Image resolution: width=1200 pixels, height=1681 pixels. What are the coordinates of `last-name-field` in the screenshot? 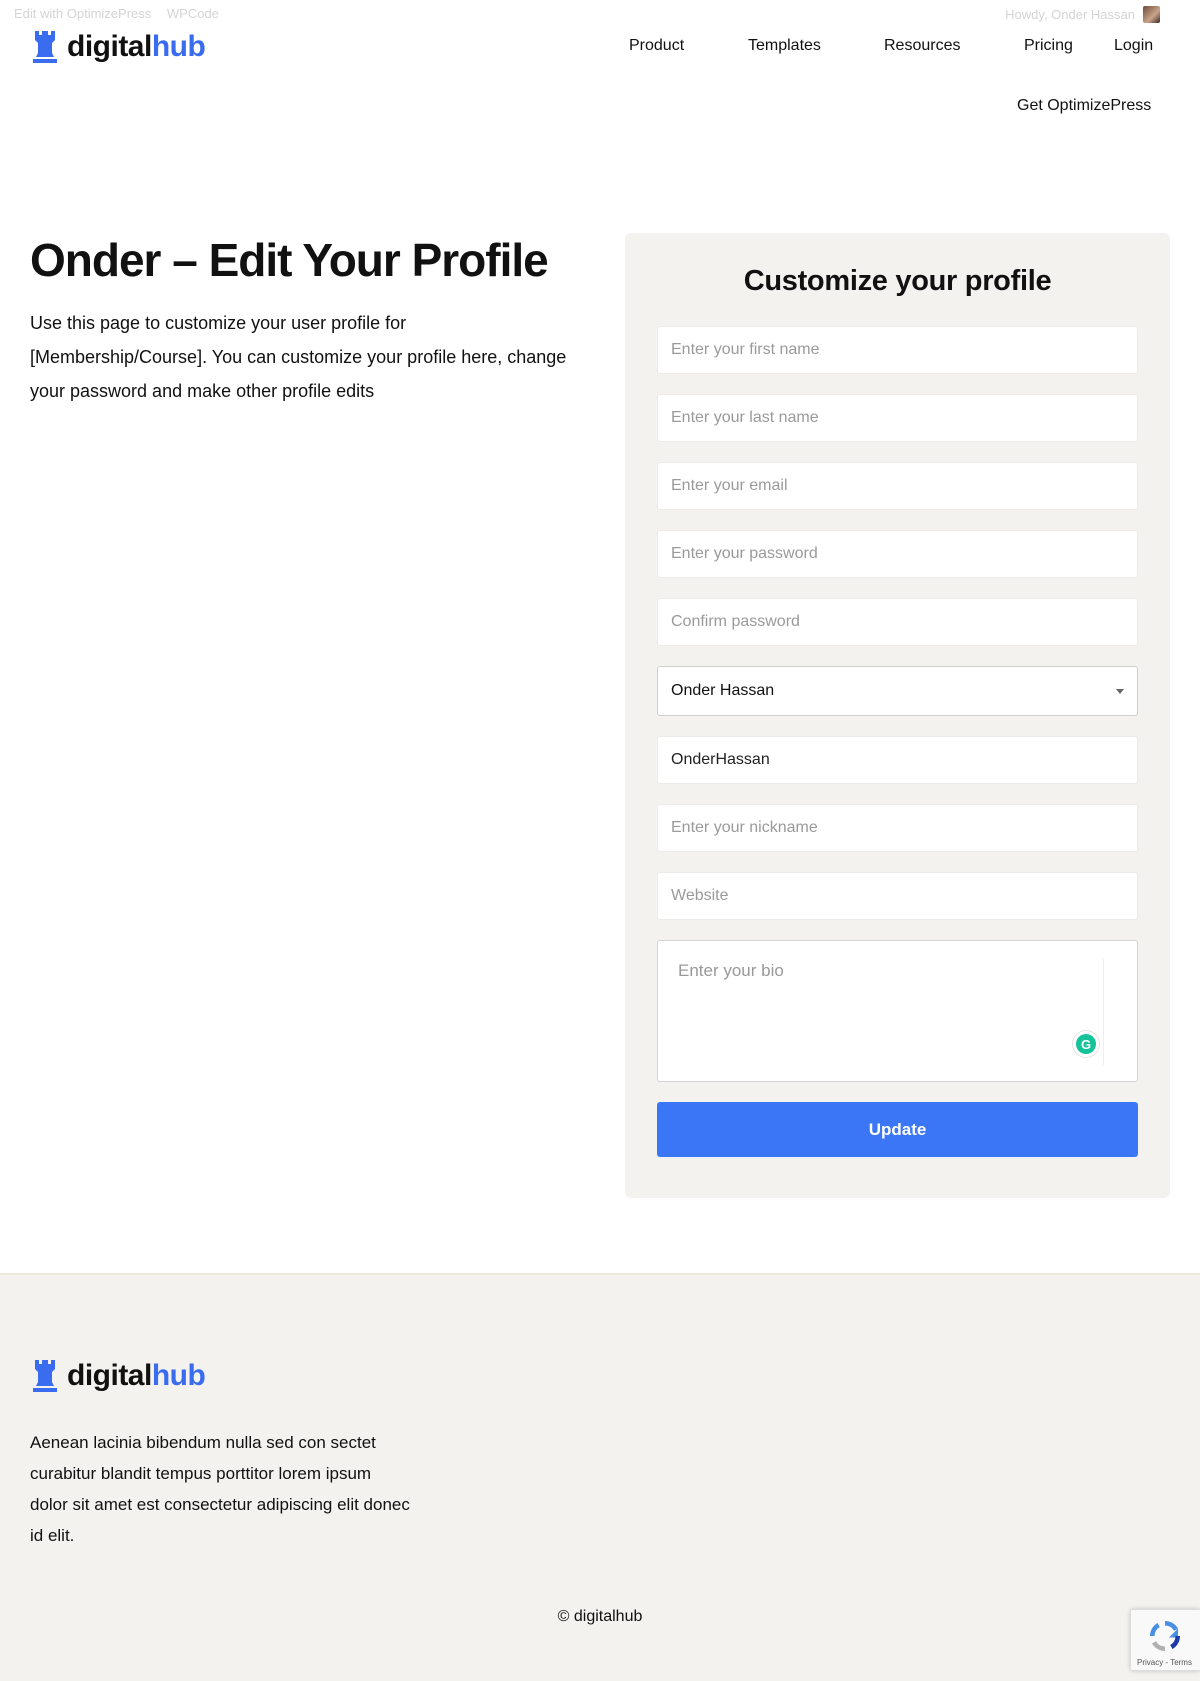 It's located at (897, 418).